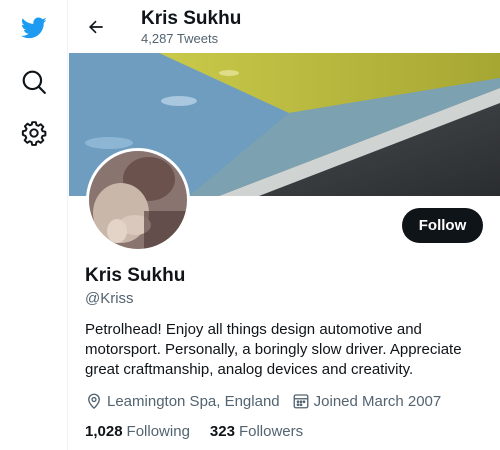 The image size is (500, 450). I want to click on back-button, so click(96, 27).